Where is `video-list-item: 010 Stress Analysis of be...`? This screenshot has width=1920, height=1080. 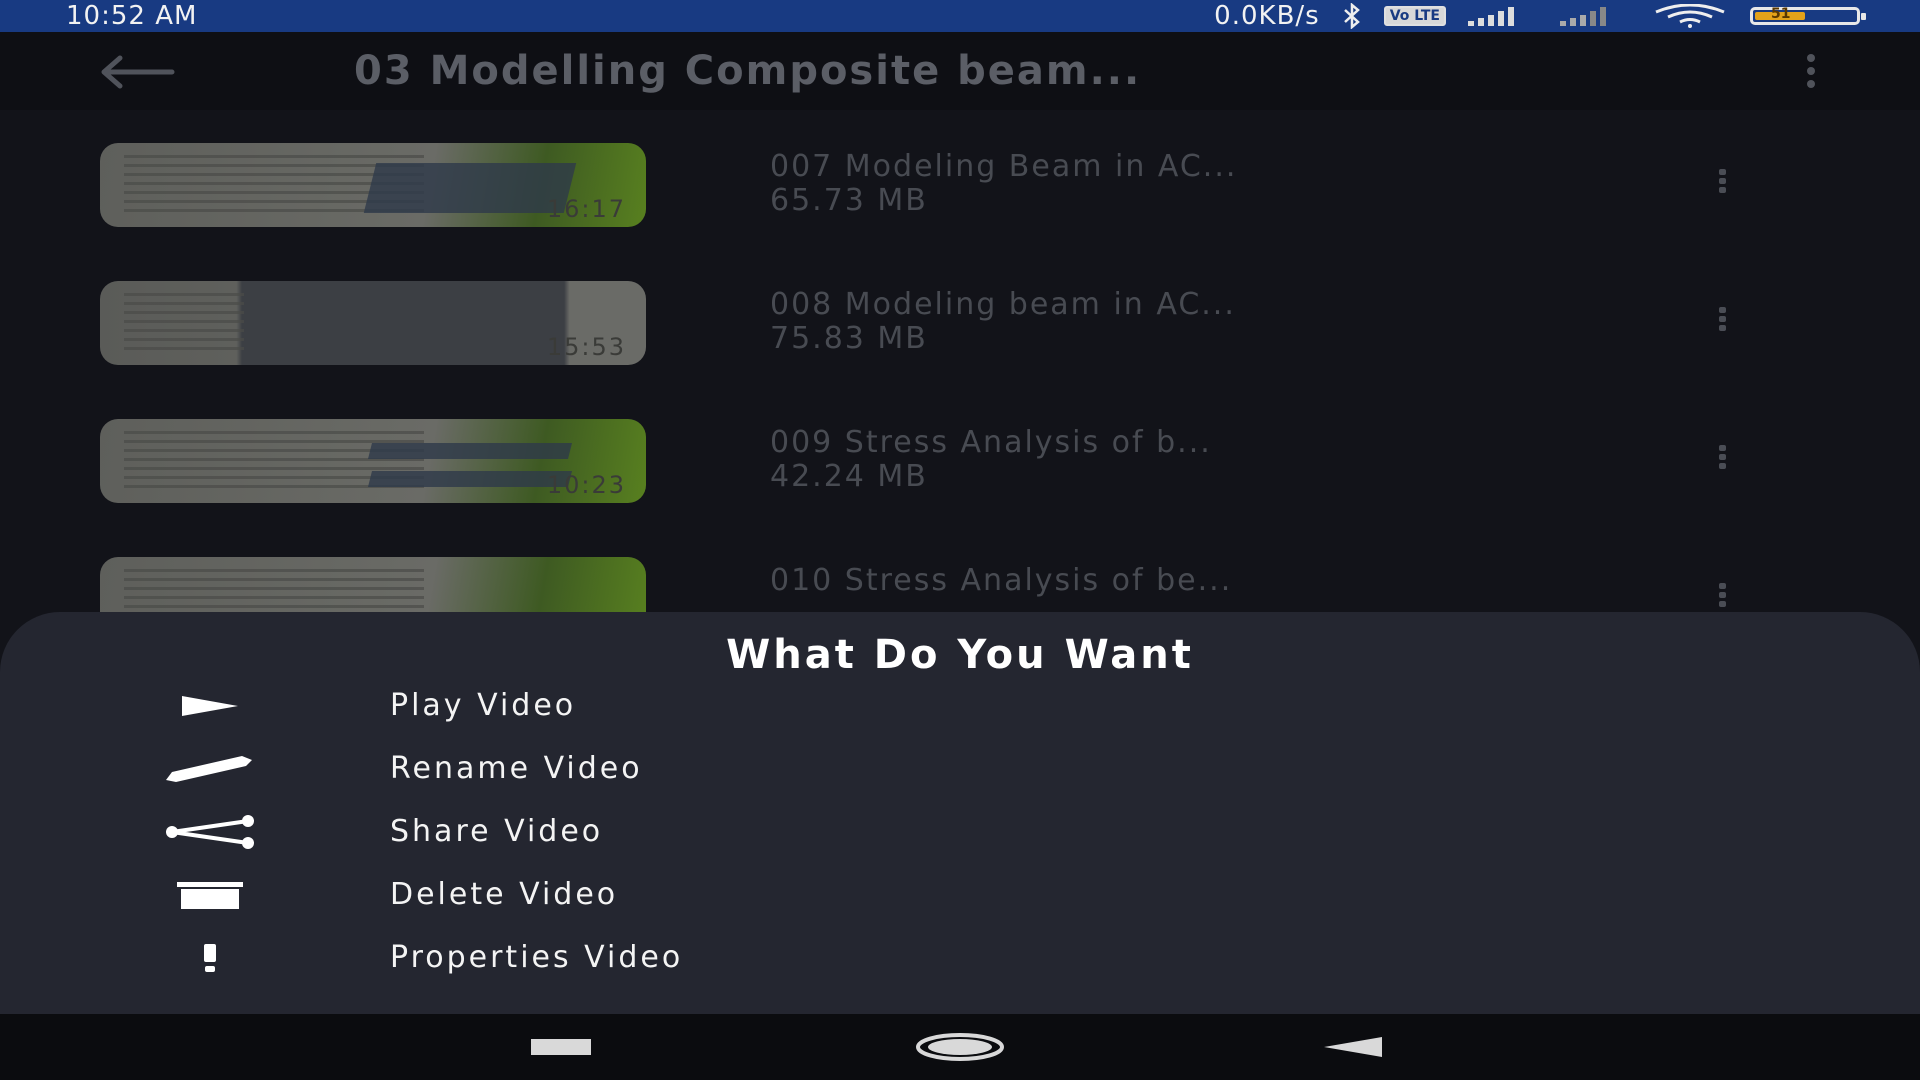 video-list-item: 010 Stress Analysis of be... is located at coordinates (960, 572).